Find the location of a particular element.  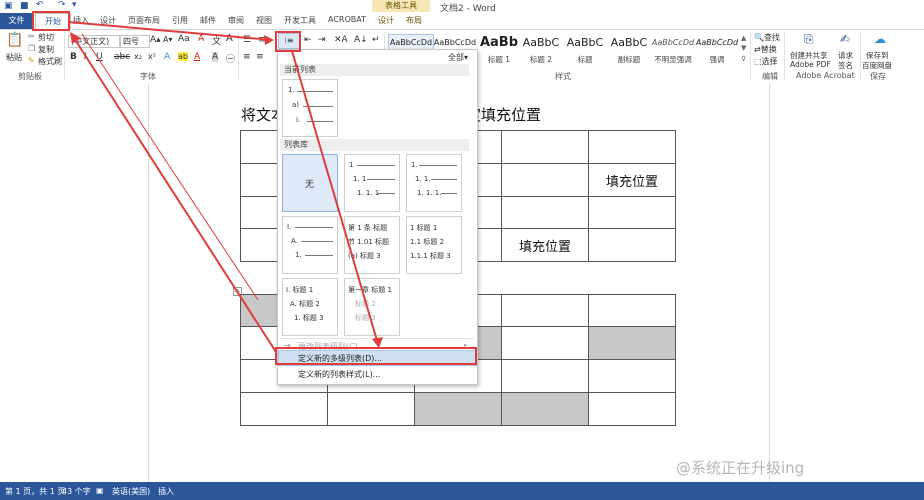

annotation-box-home-tab is located at coordinates (51, 21).